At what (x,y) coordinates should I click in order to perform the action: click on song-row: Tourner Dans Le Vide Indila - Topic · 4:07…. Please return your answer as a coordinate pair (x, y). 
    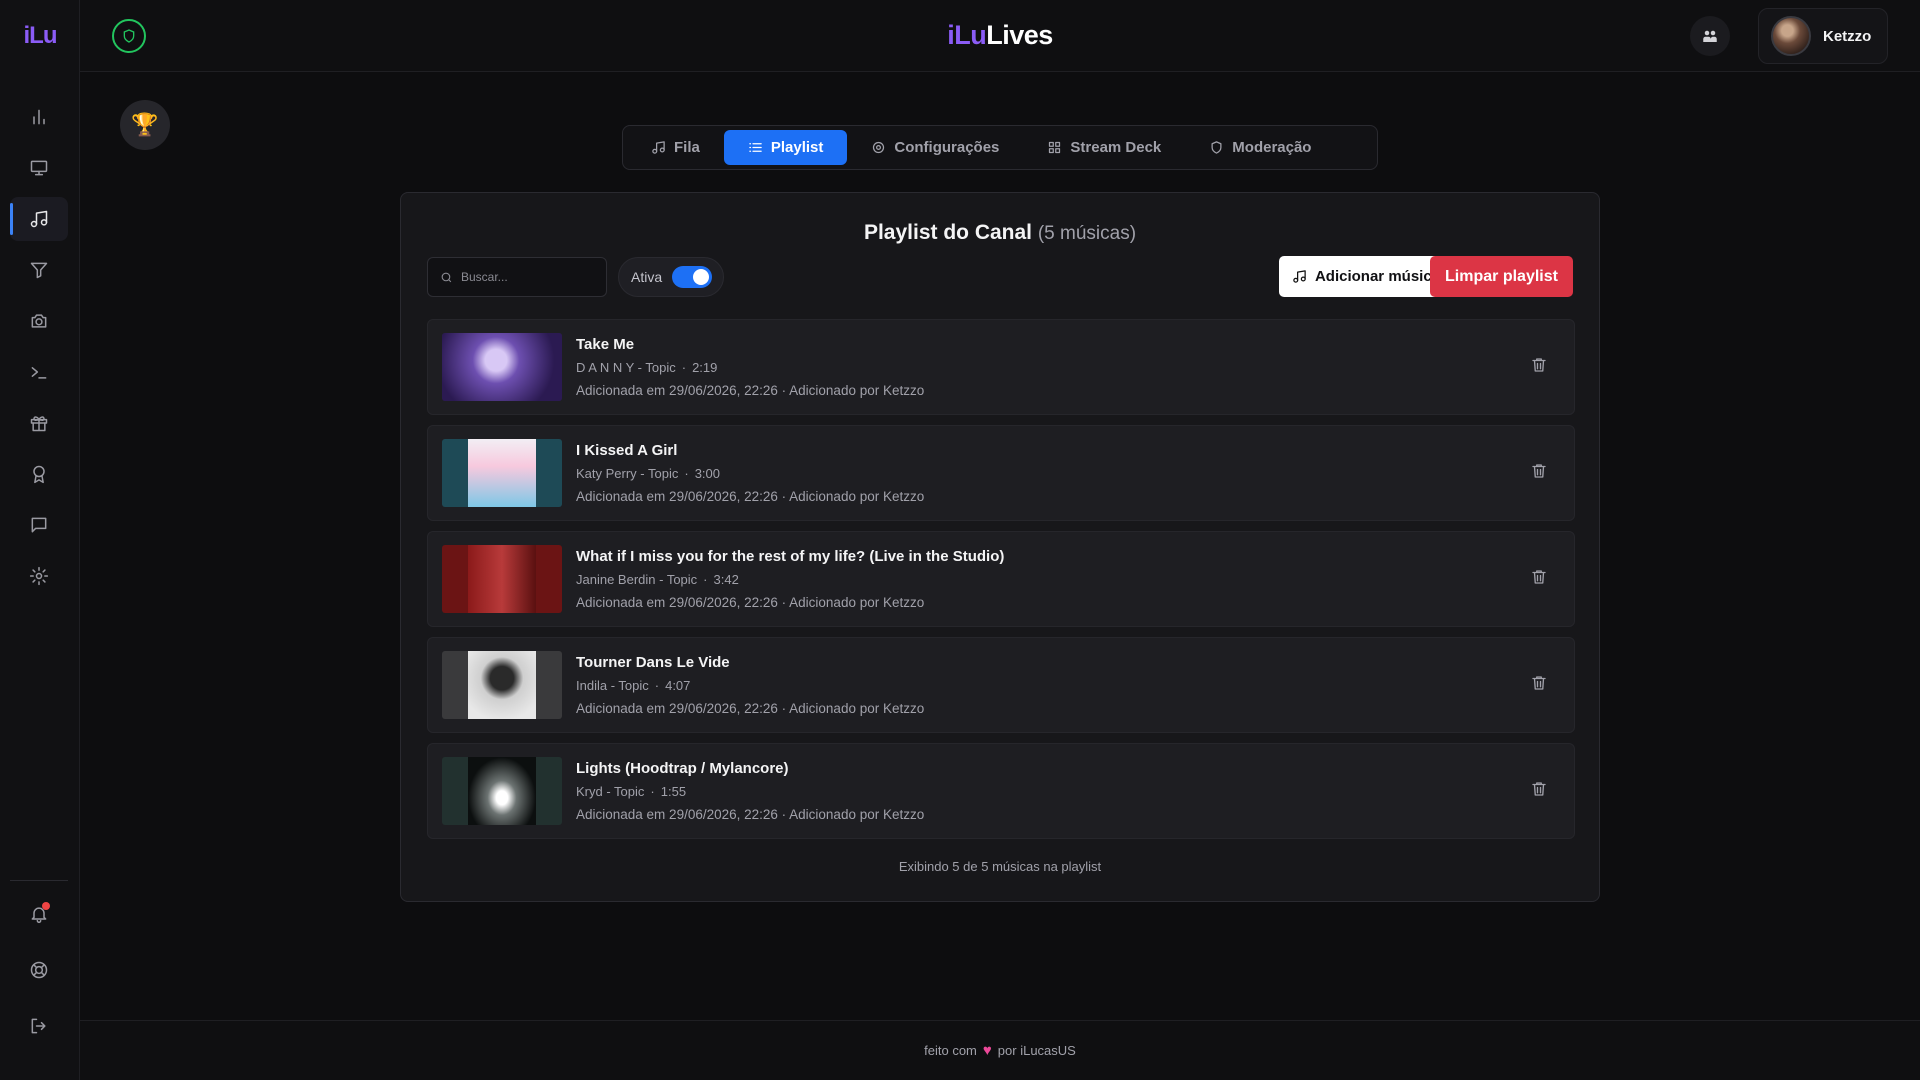
    Looking at the image, I should click on (1001, 685).